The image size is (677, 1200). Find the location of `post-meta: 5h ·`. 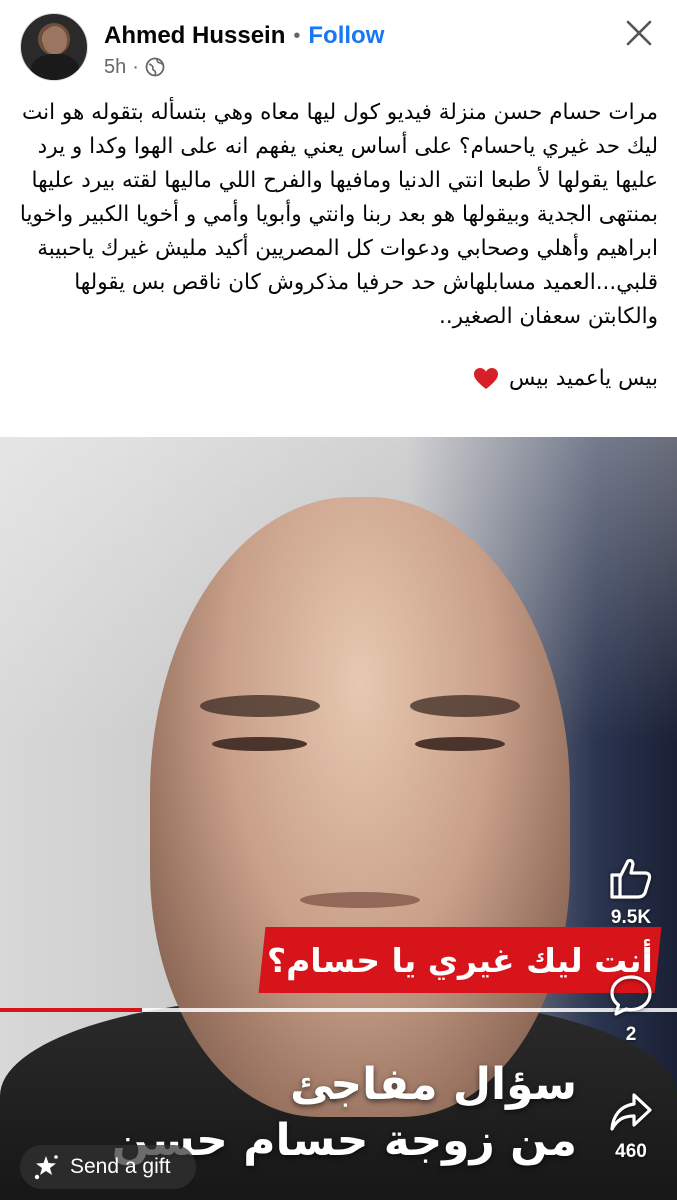

post-meta: 5h · is located at coordinates (134, 67).